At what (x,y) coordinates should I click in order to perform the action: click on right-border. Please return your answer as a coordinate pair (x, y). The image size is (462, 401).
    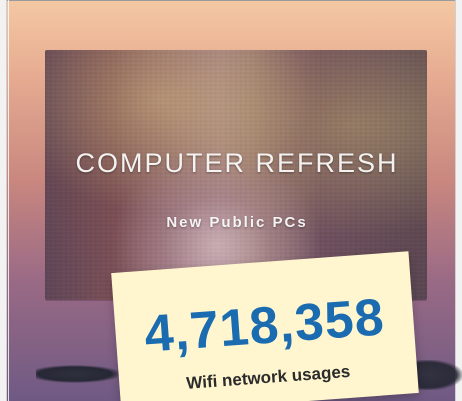
    Looking at the image, I should click on (458, 200).